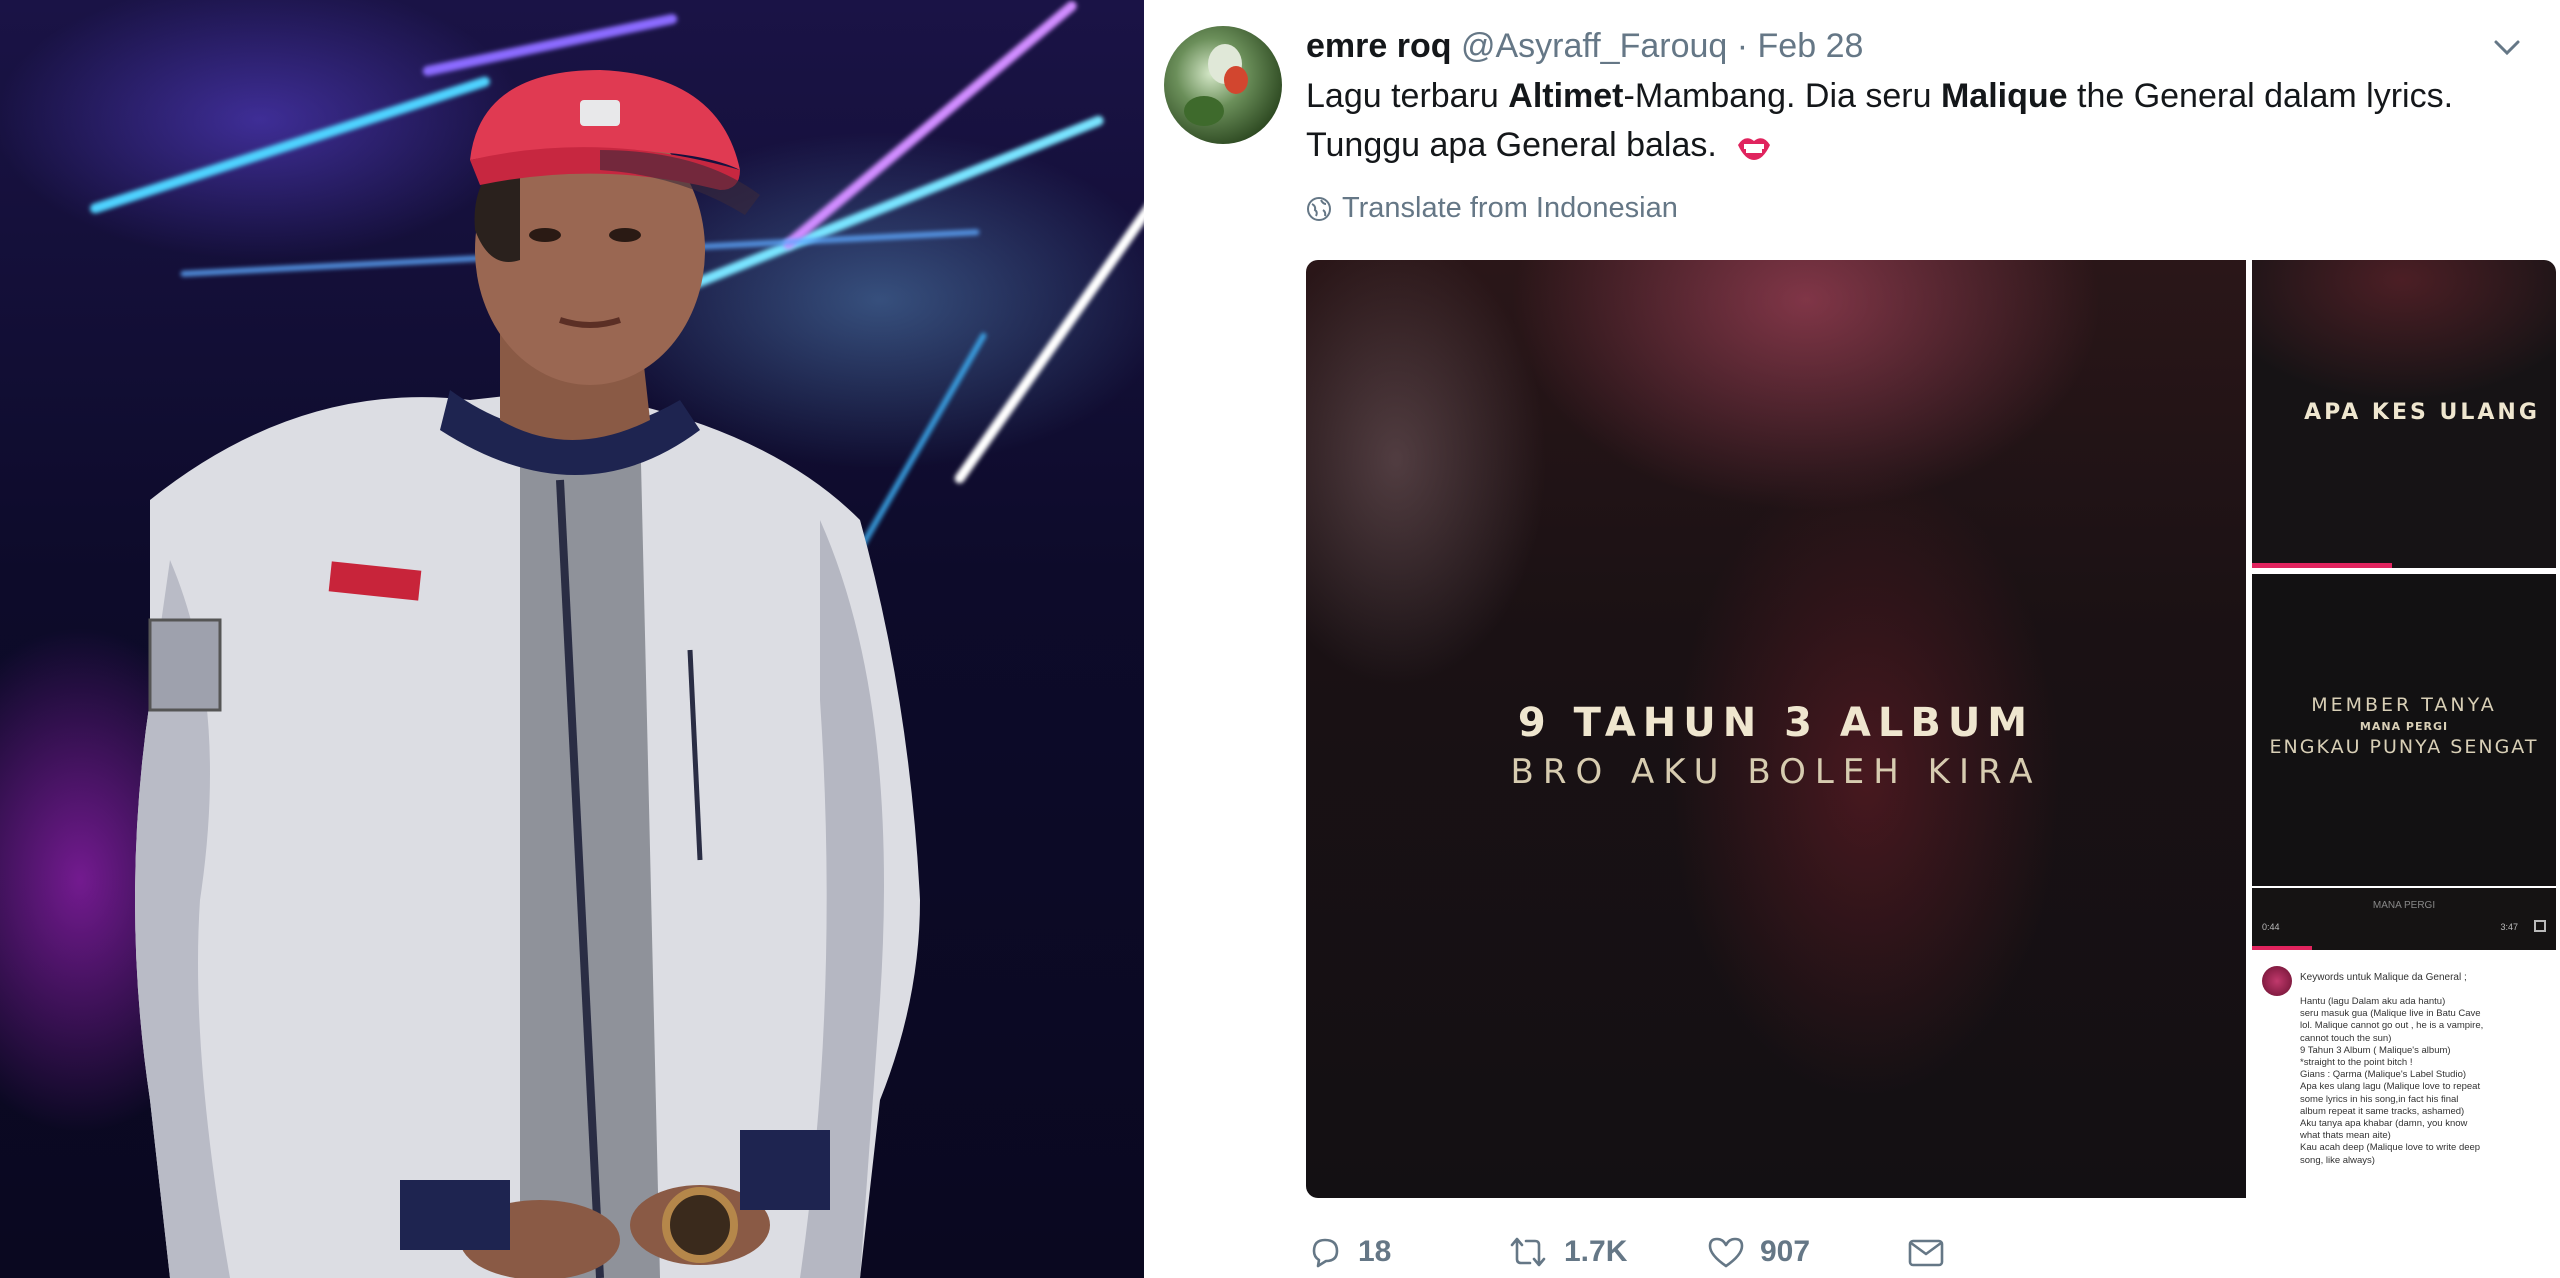  Describe the element at coordinates (2383, 1075) in the screenshot. I see `comment-line: Gians : Qarma (Malique's Label Studio)` at that location.